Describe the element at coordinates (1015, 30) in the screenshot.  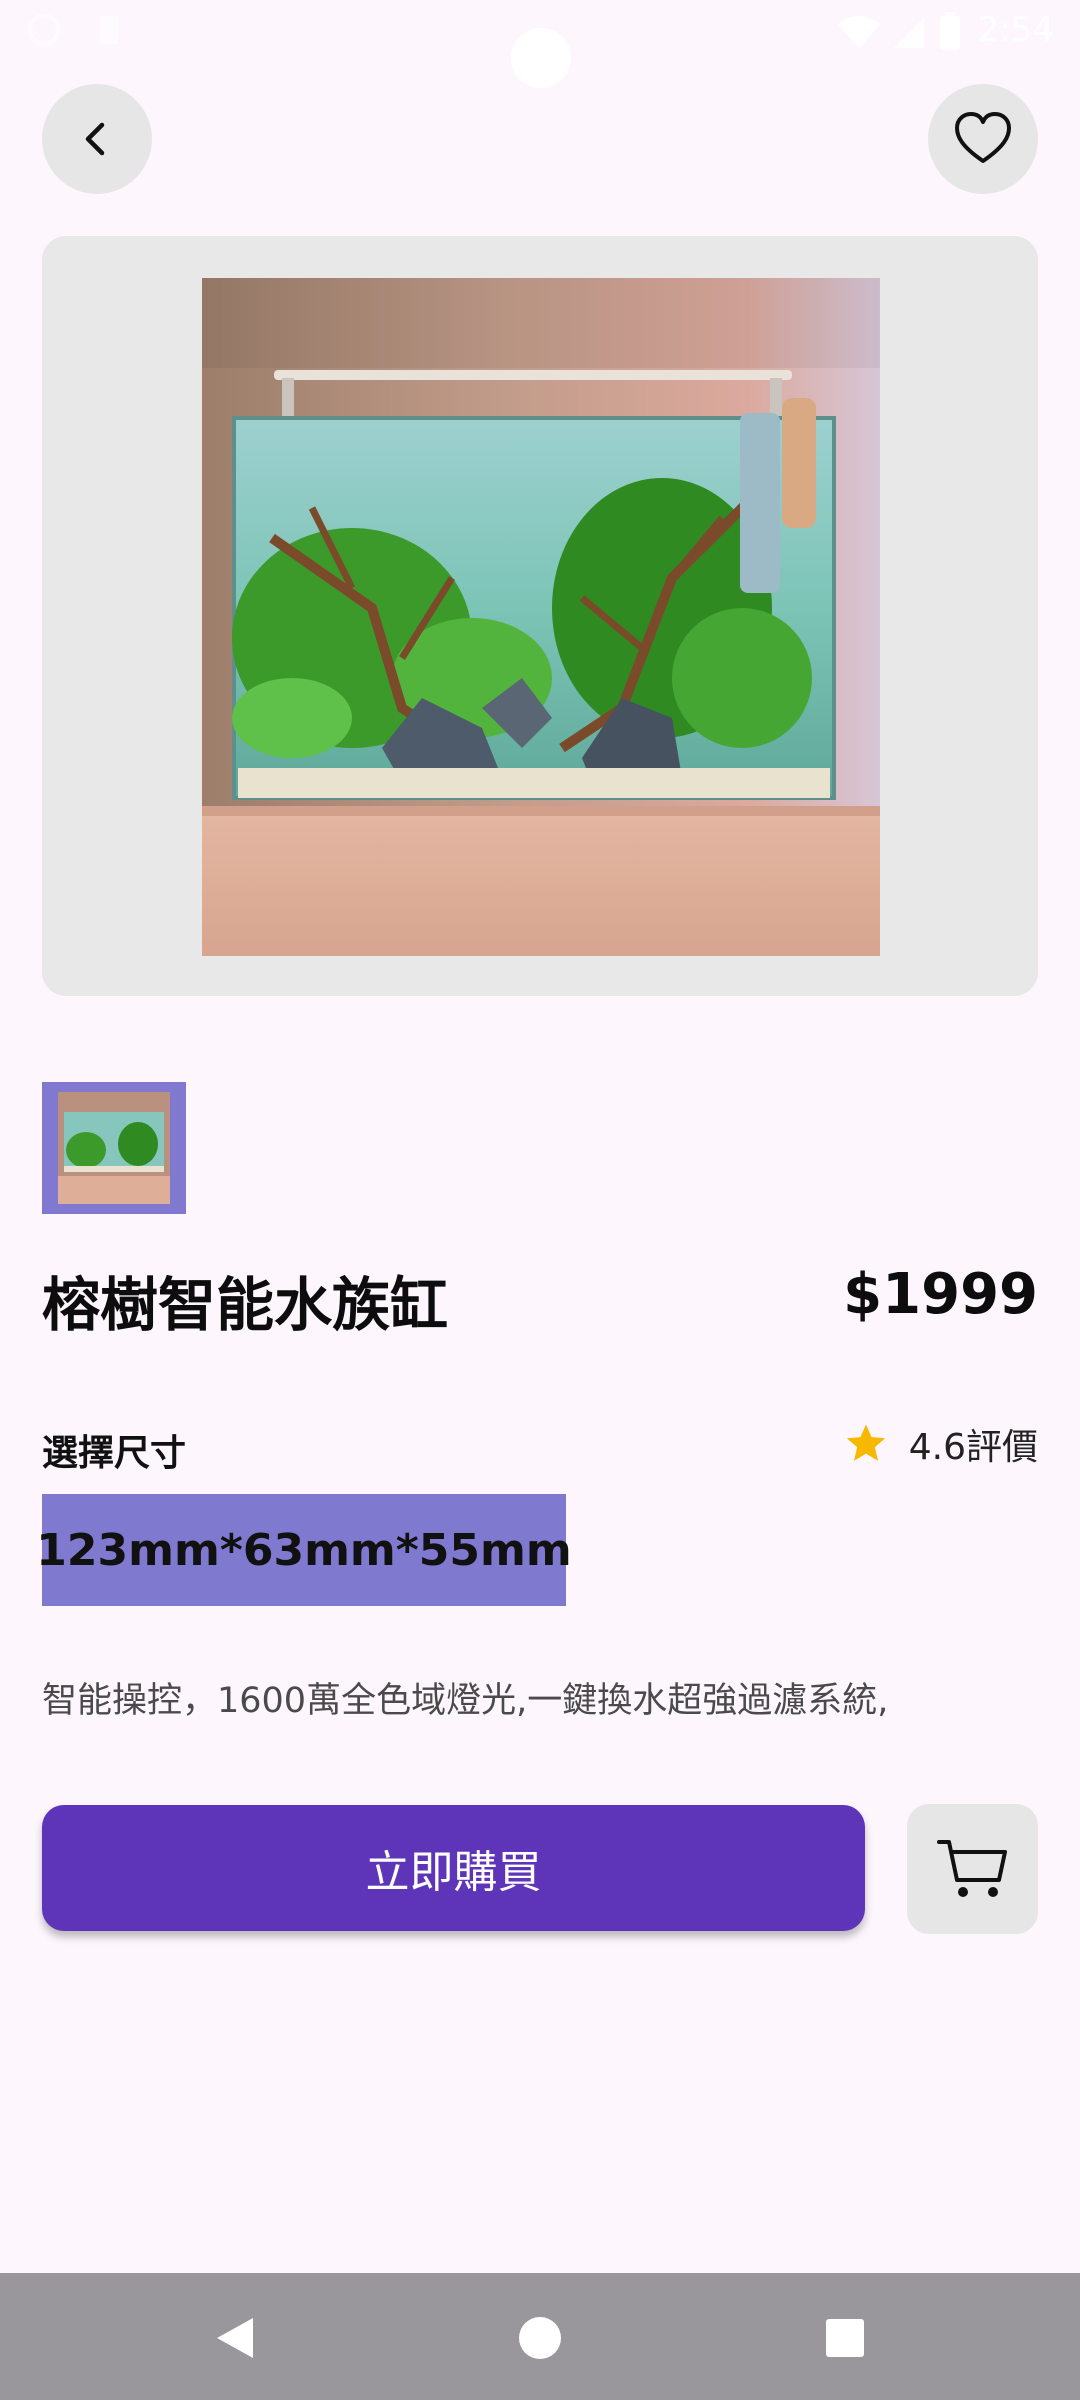
I see `status-time: 2:54` at that location.